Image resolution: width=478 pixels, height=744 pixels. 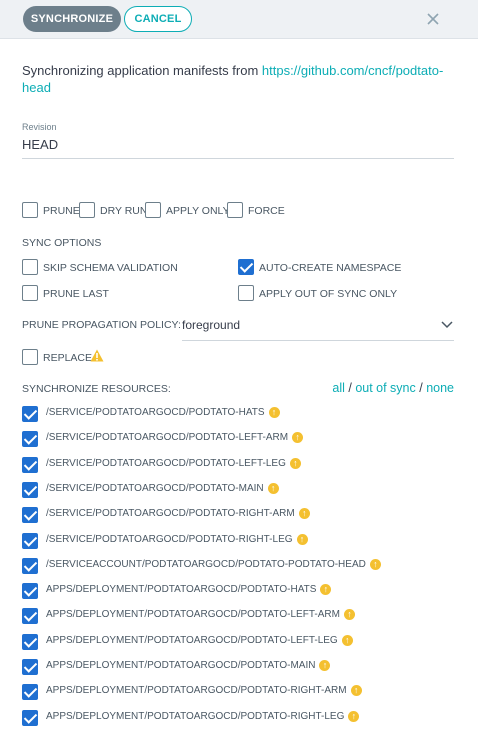 I want to click on warning-icon, so click(x=97, y=355).